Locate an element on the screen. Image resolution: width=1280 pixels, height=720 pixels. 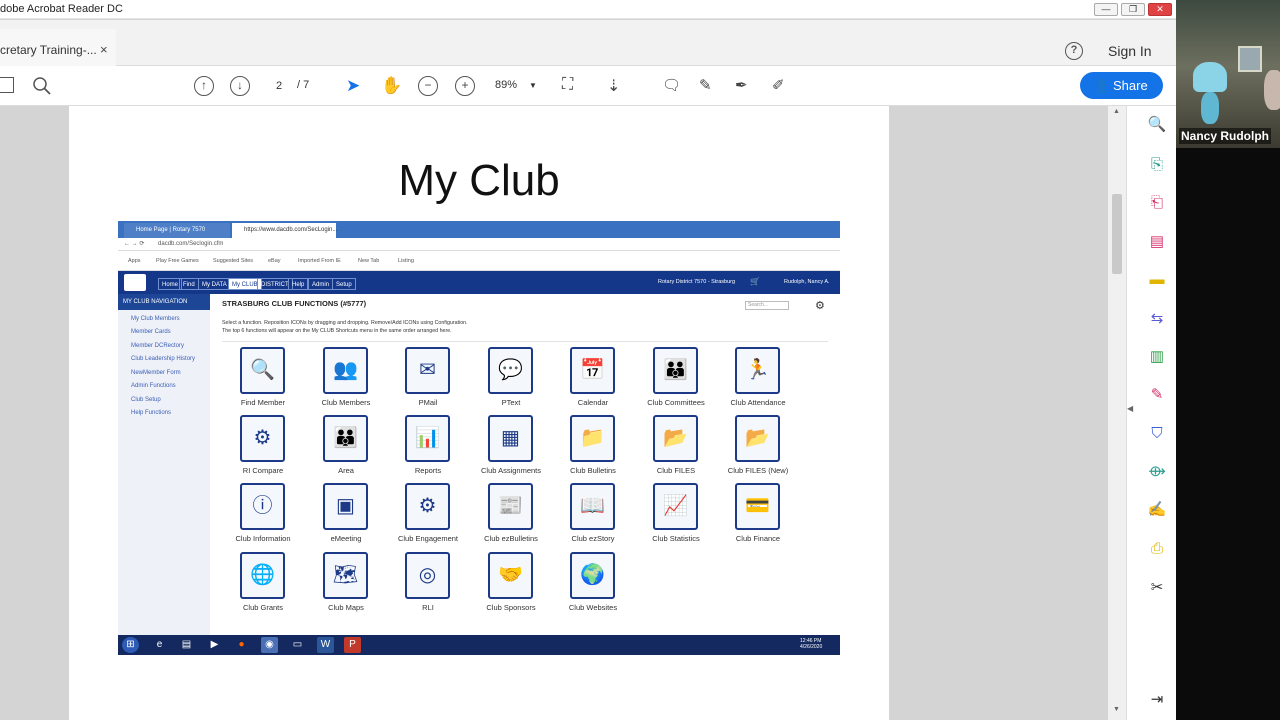
help-icon: ? is located at coordinates (1074, 51).